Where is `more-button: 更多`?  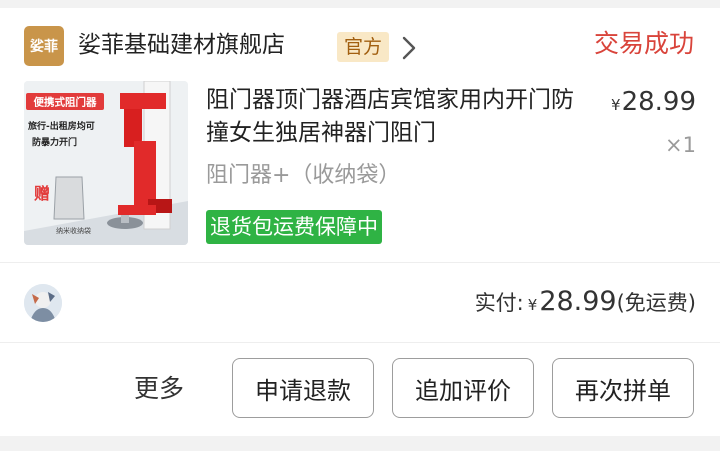
more-button: 更多 is located at coordinates (159, 389).